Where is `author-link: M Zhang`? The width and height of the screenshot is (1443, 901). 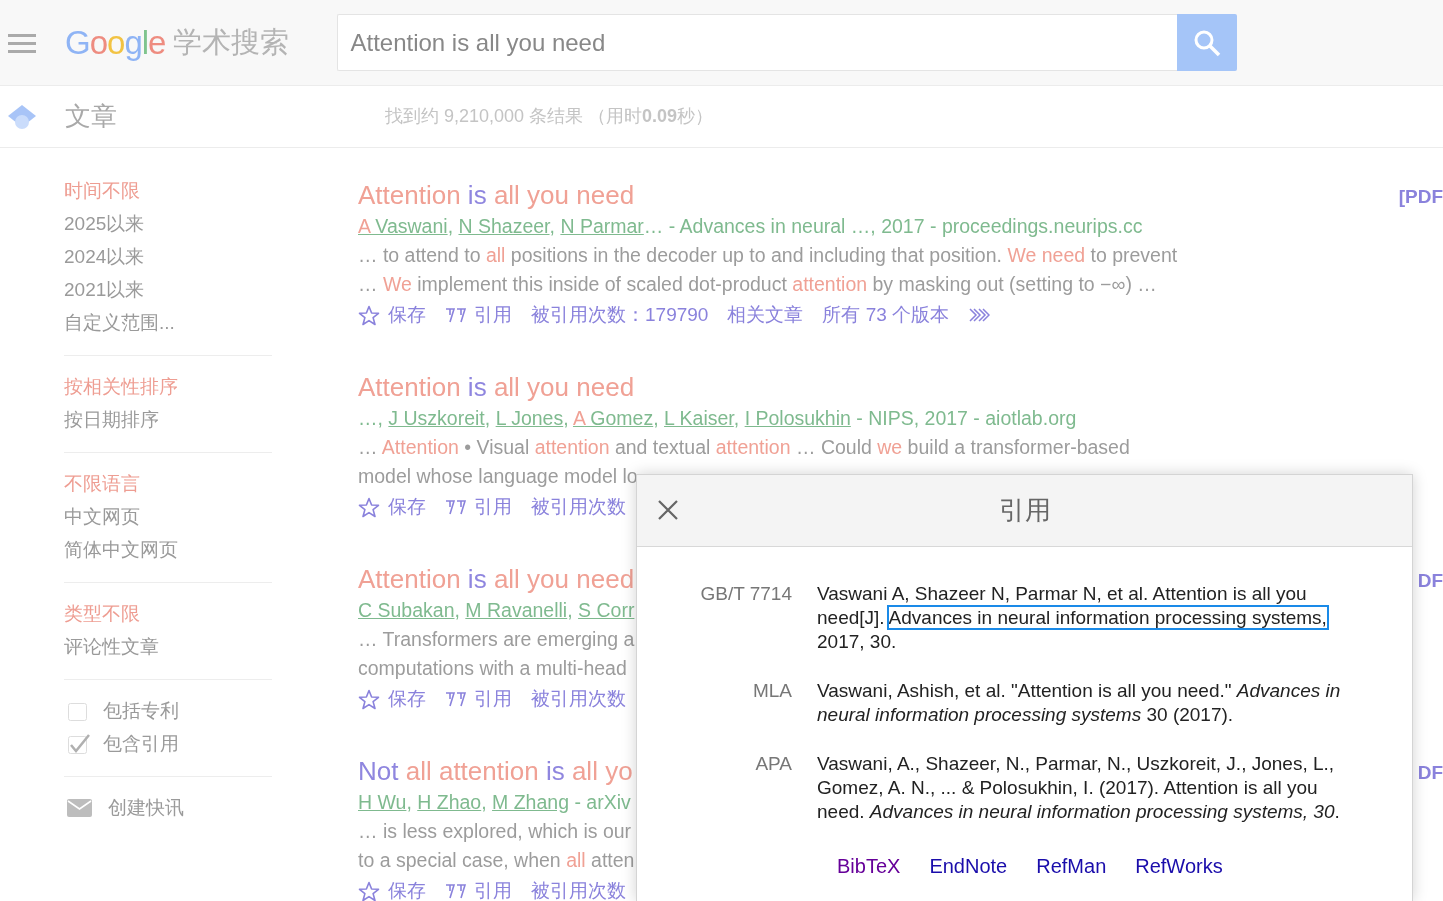
author-link: M Zhang is located at coordinates (530, 802).